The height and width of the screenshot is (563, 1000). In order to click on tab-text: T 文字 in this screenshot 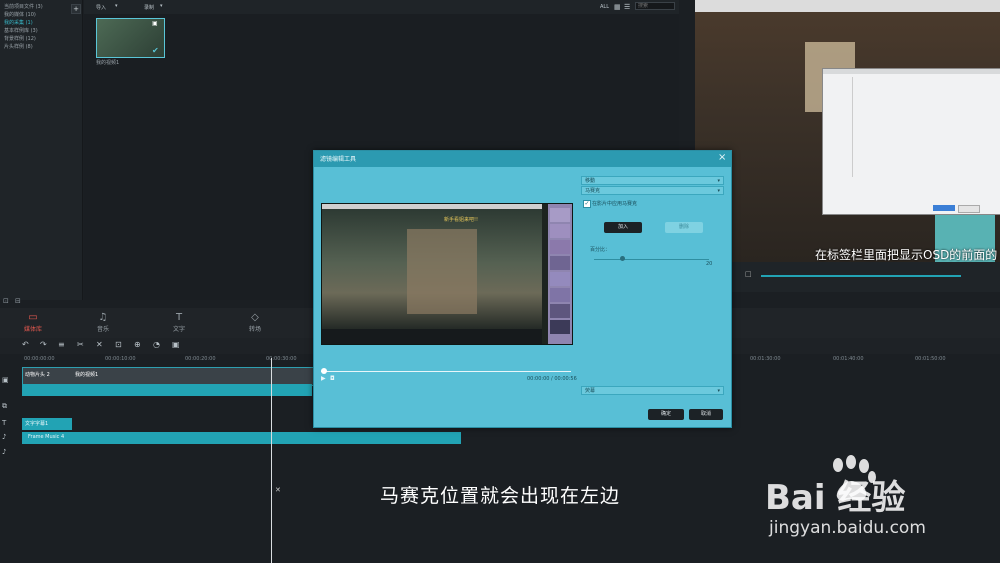, I will do `click(179, 322)`.